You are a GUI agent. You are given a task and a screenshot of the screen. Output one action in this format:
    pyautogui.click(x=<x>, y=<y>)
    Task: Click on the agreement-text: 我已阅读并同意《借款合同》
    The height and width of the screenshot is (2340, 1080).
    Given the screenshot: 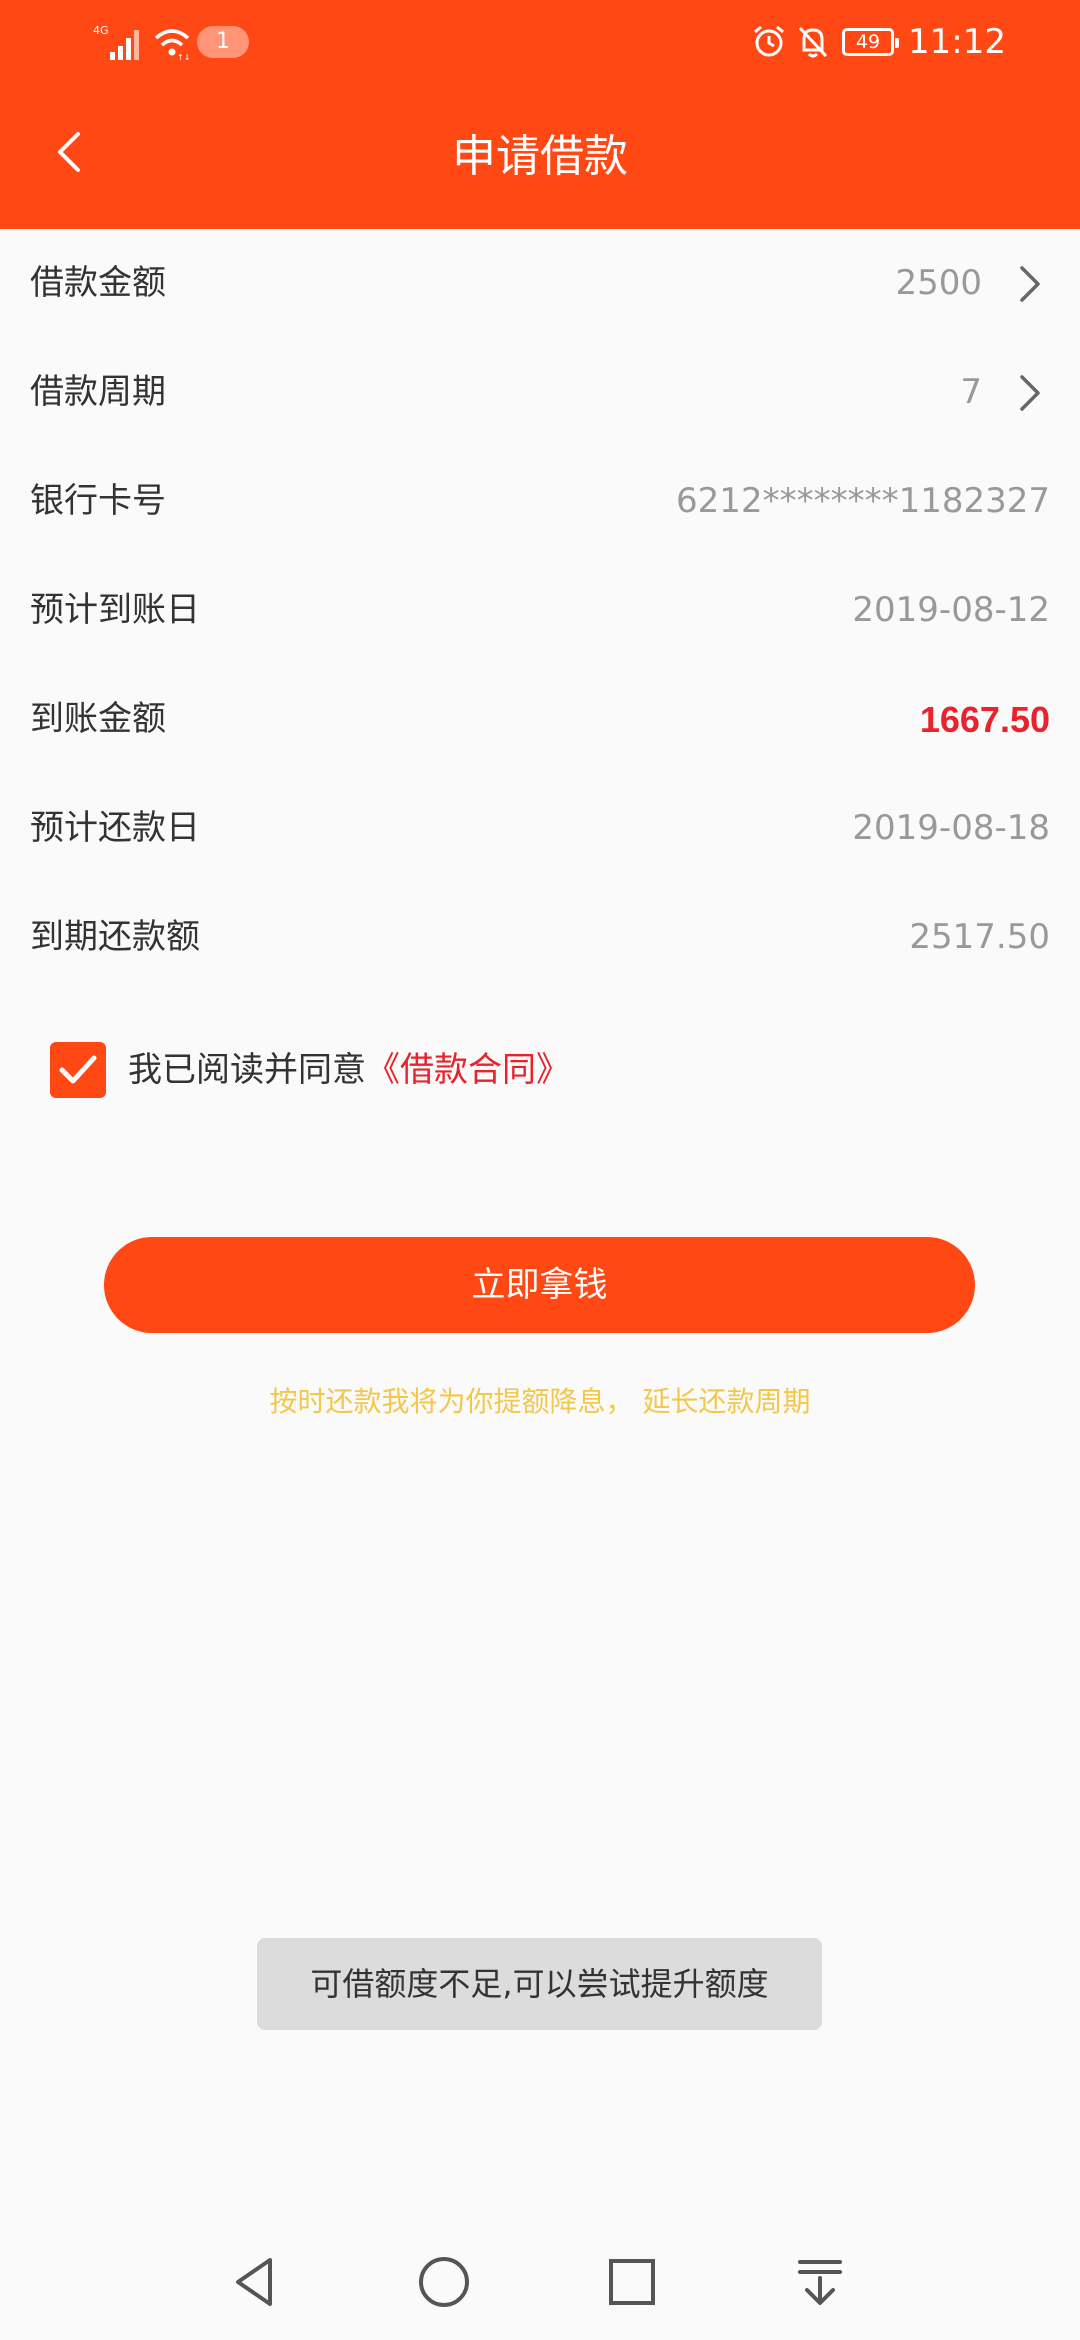 What is the action you would take?
    pyautogui.click(x=349, y=1070)
    